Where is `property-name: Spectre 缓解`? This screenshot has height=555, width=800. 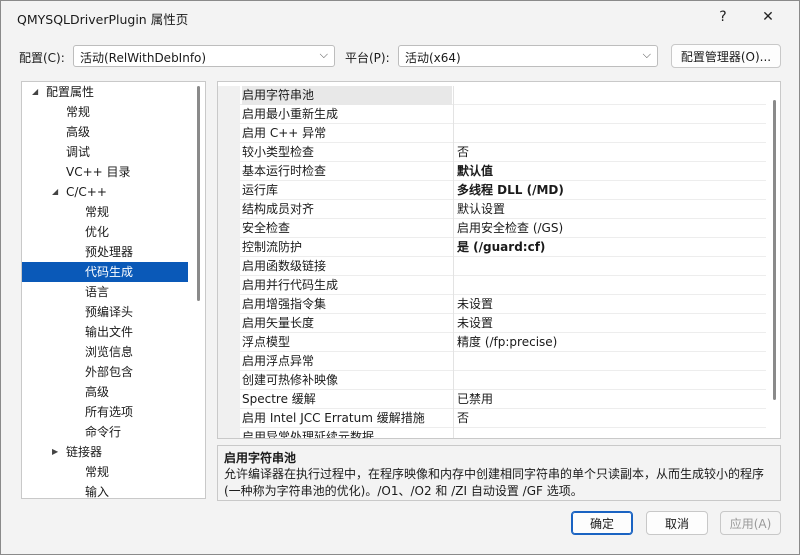
property-name: Spectre 缓解 is located at coordinates (279, 399).